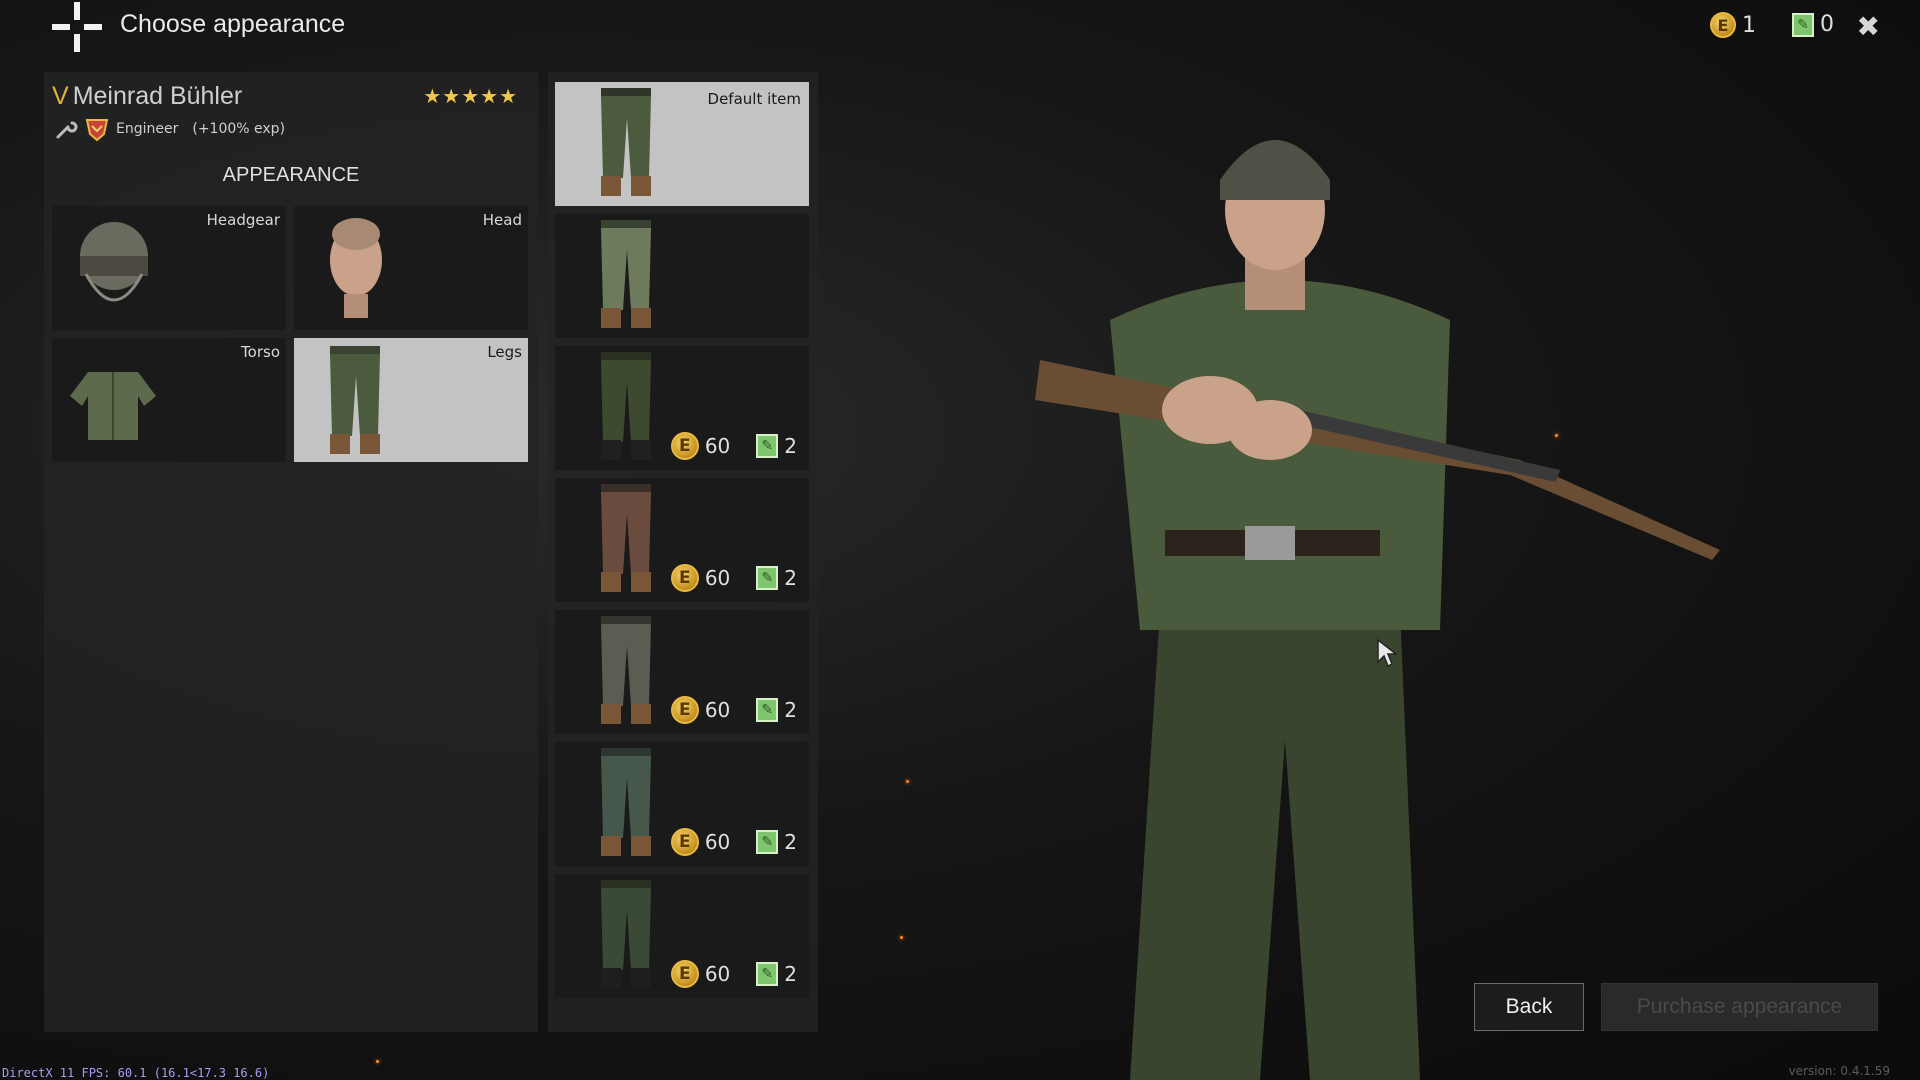 This screenshot has height=1080, width=1920. Describe the element at coordinates (754, 99) in the screenshot. I see `default-item-label: Default item` at that location.